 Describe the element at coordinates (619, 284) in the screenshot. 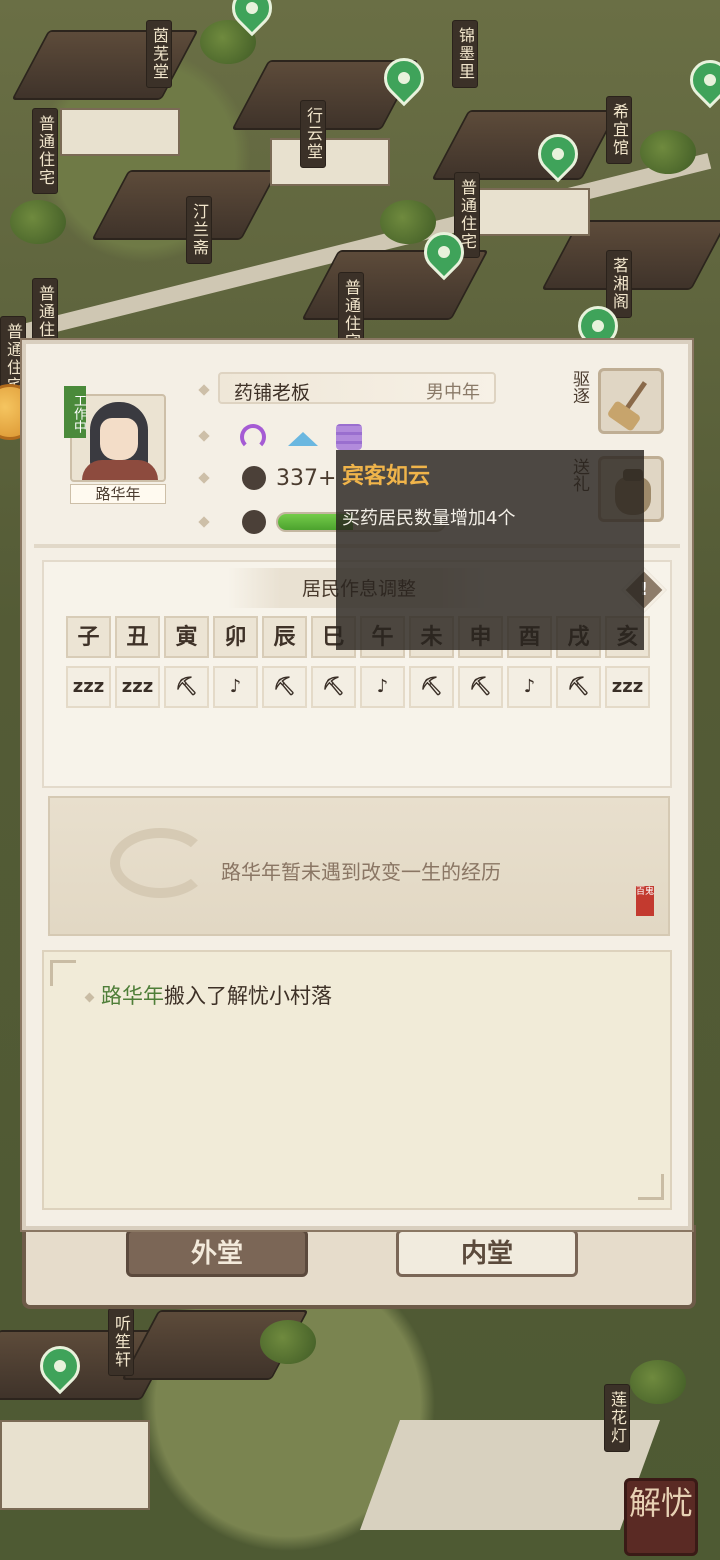

I see `building-sign: 茗湘阁` at that location.